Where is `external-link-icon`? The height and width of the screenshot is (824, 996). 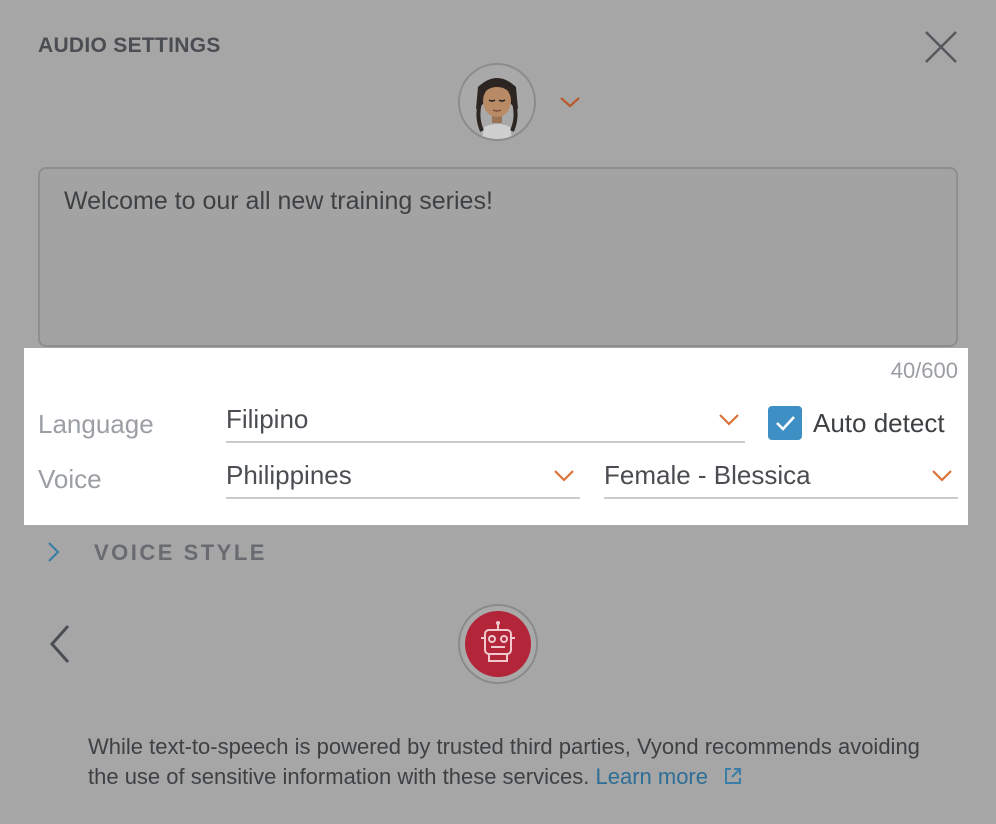 external-link-icon is located at coordinates (733, 776).